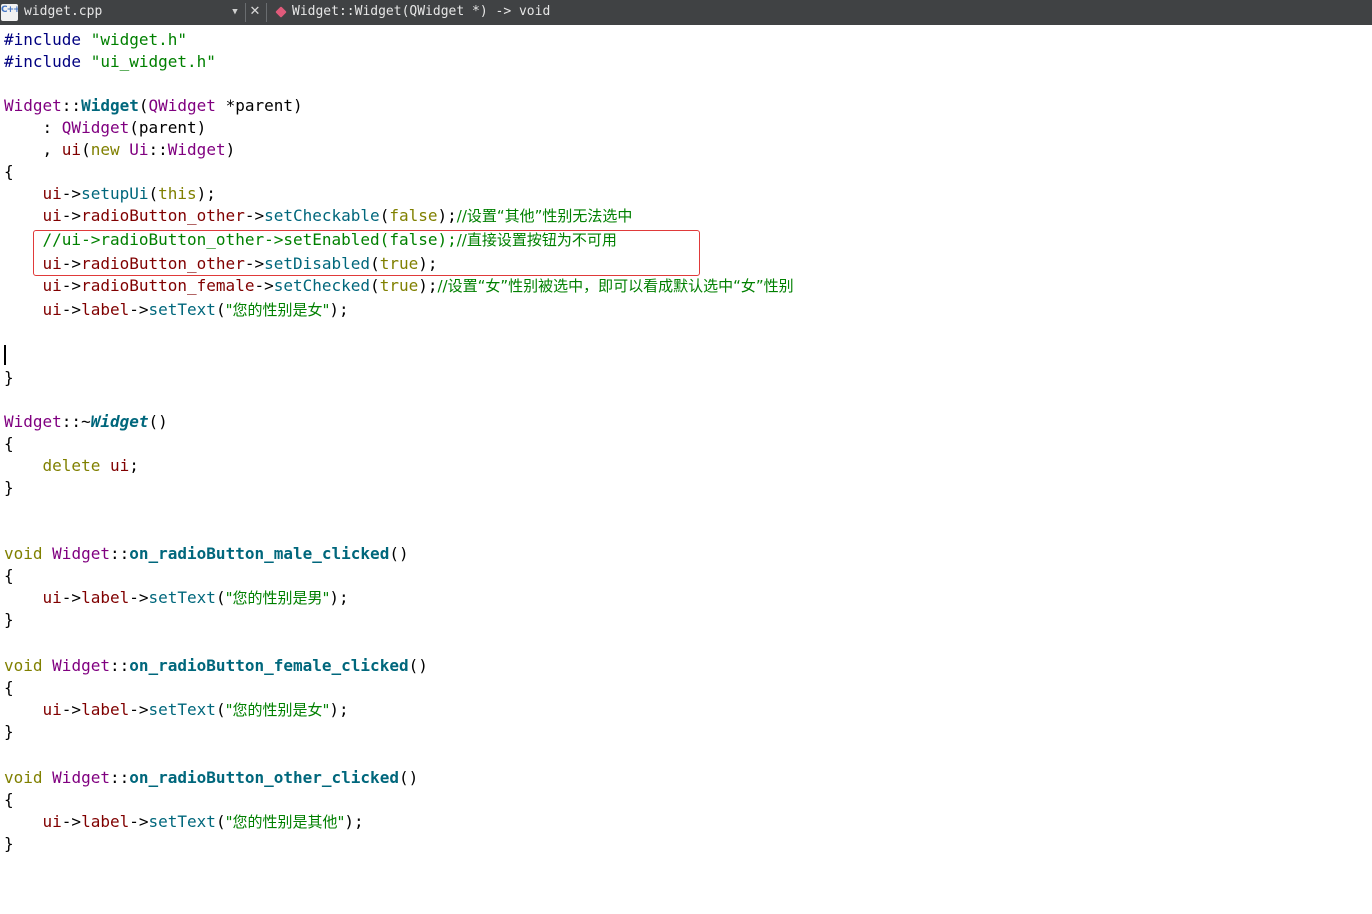 This screenshot has height=914, width=1372. Describe the element at coordinates (255, 12) in the screenshot. I see `close-file-button: ✕` at that location.